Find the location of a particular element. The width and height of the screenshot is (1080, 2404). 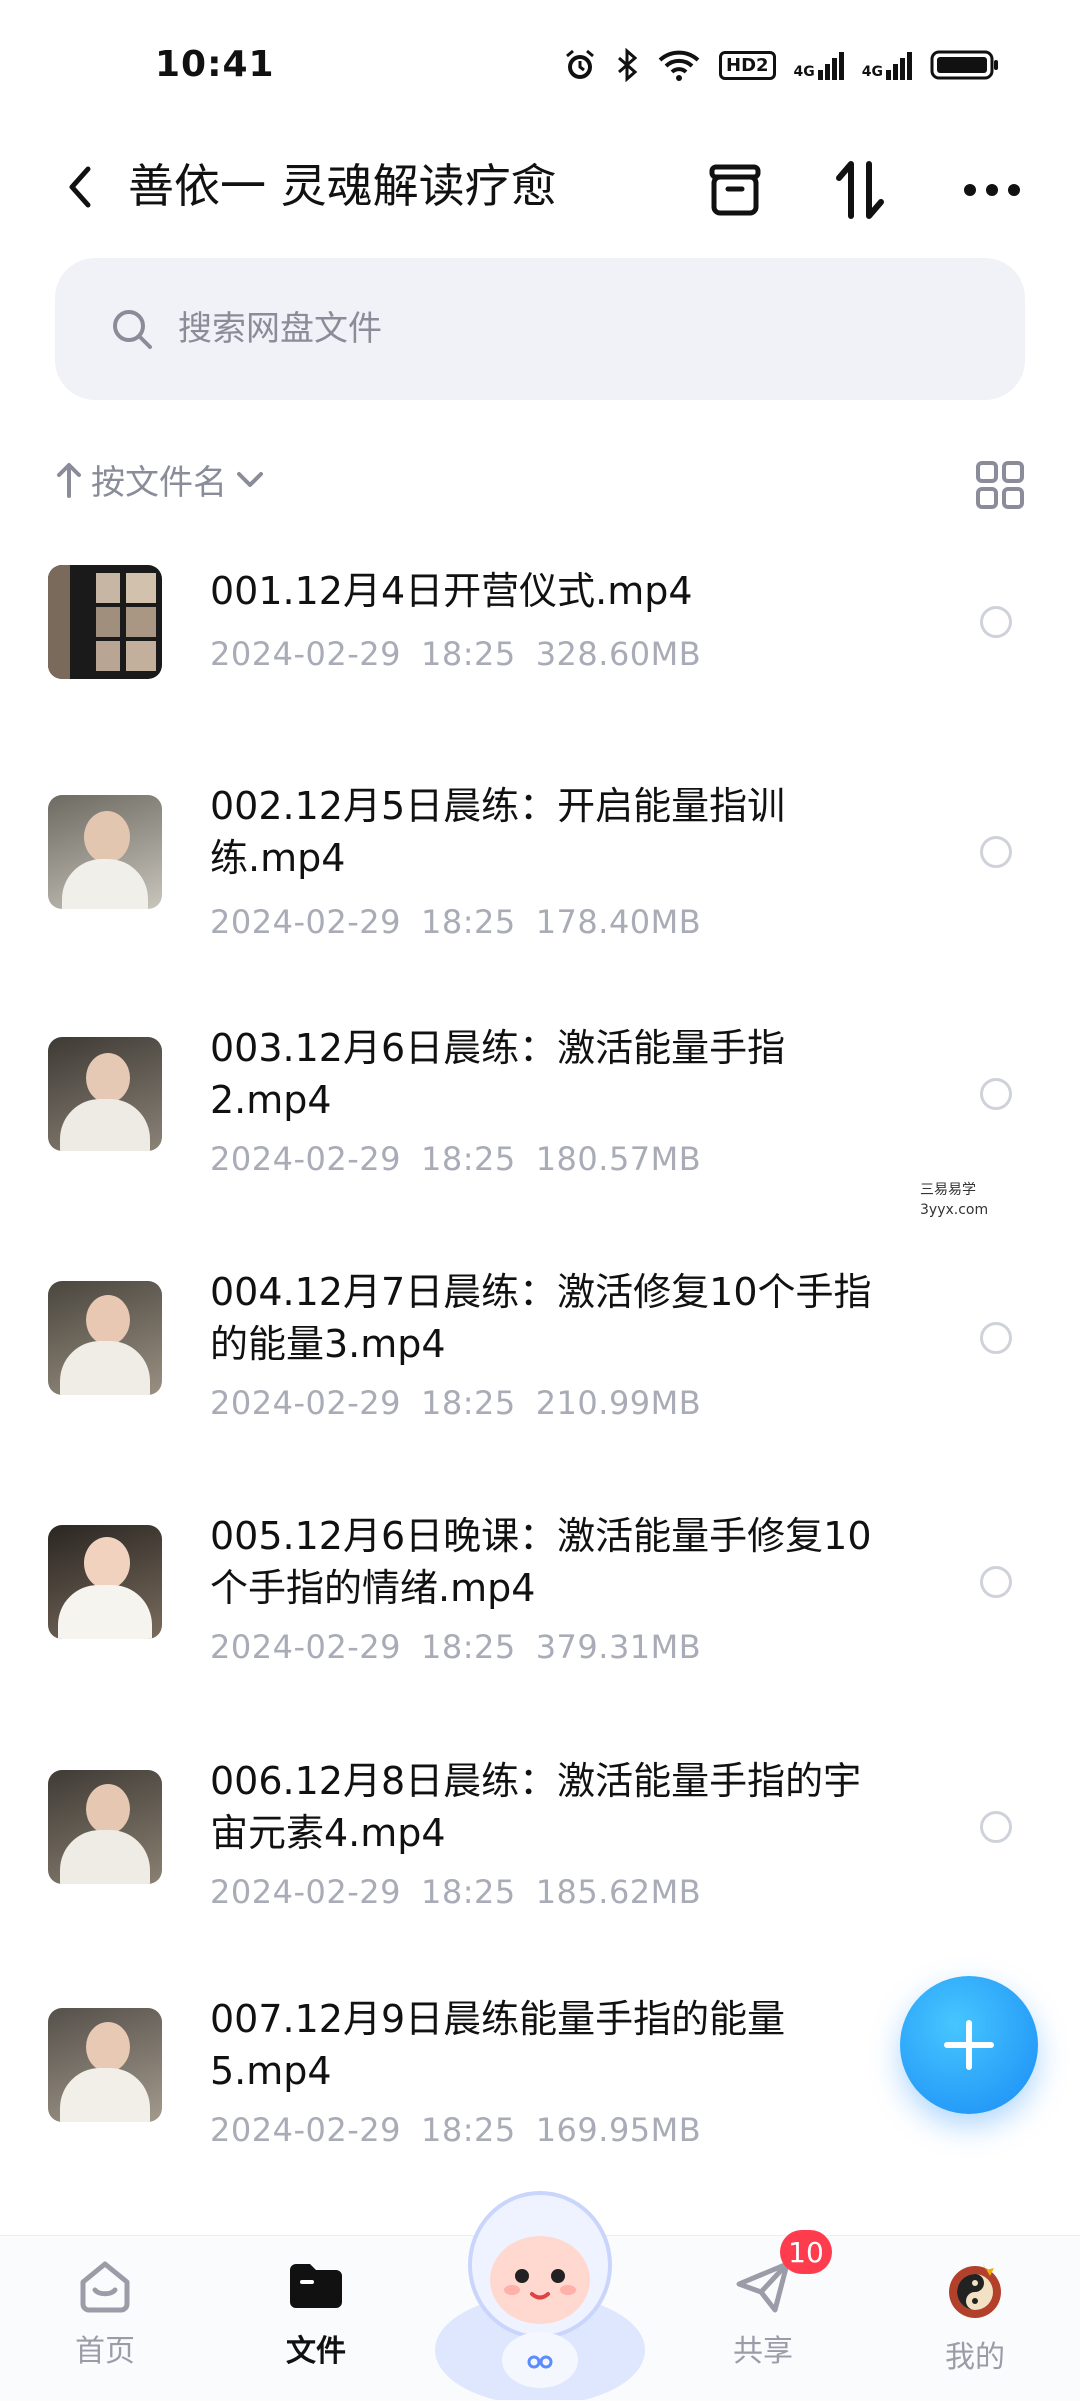

chevron-left-icon is located at coordinates (80, 187).